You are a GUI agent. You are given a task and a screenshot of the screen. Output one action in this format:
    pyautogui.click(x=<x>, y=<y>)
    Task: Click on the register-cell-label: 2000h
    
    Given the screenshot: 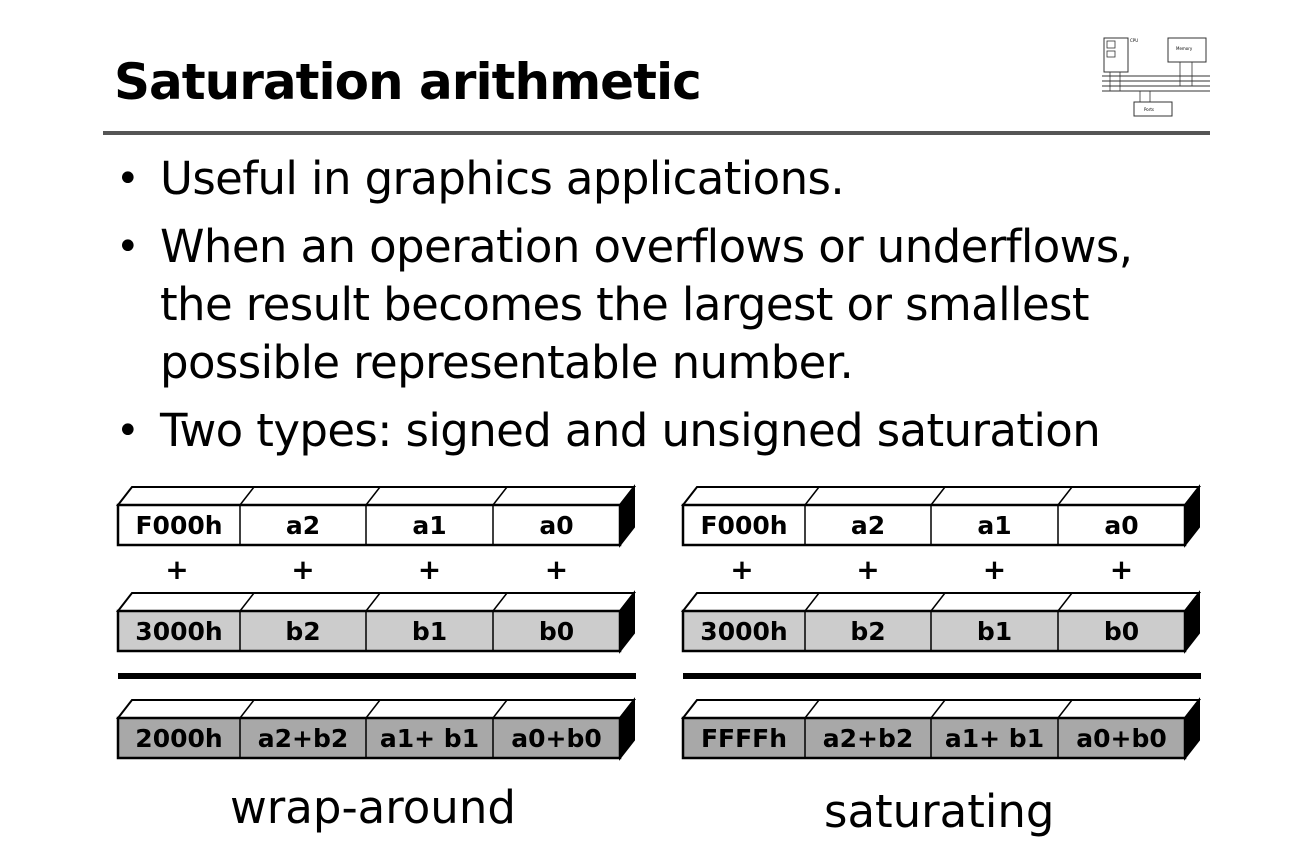 What is the action you would take?
    pyautogui.click(x=178, y=738)
    